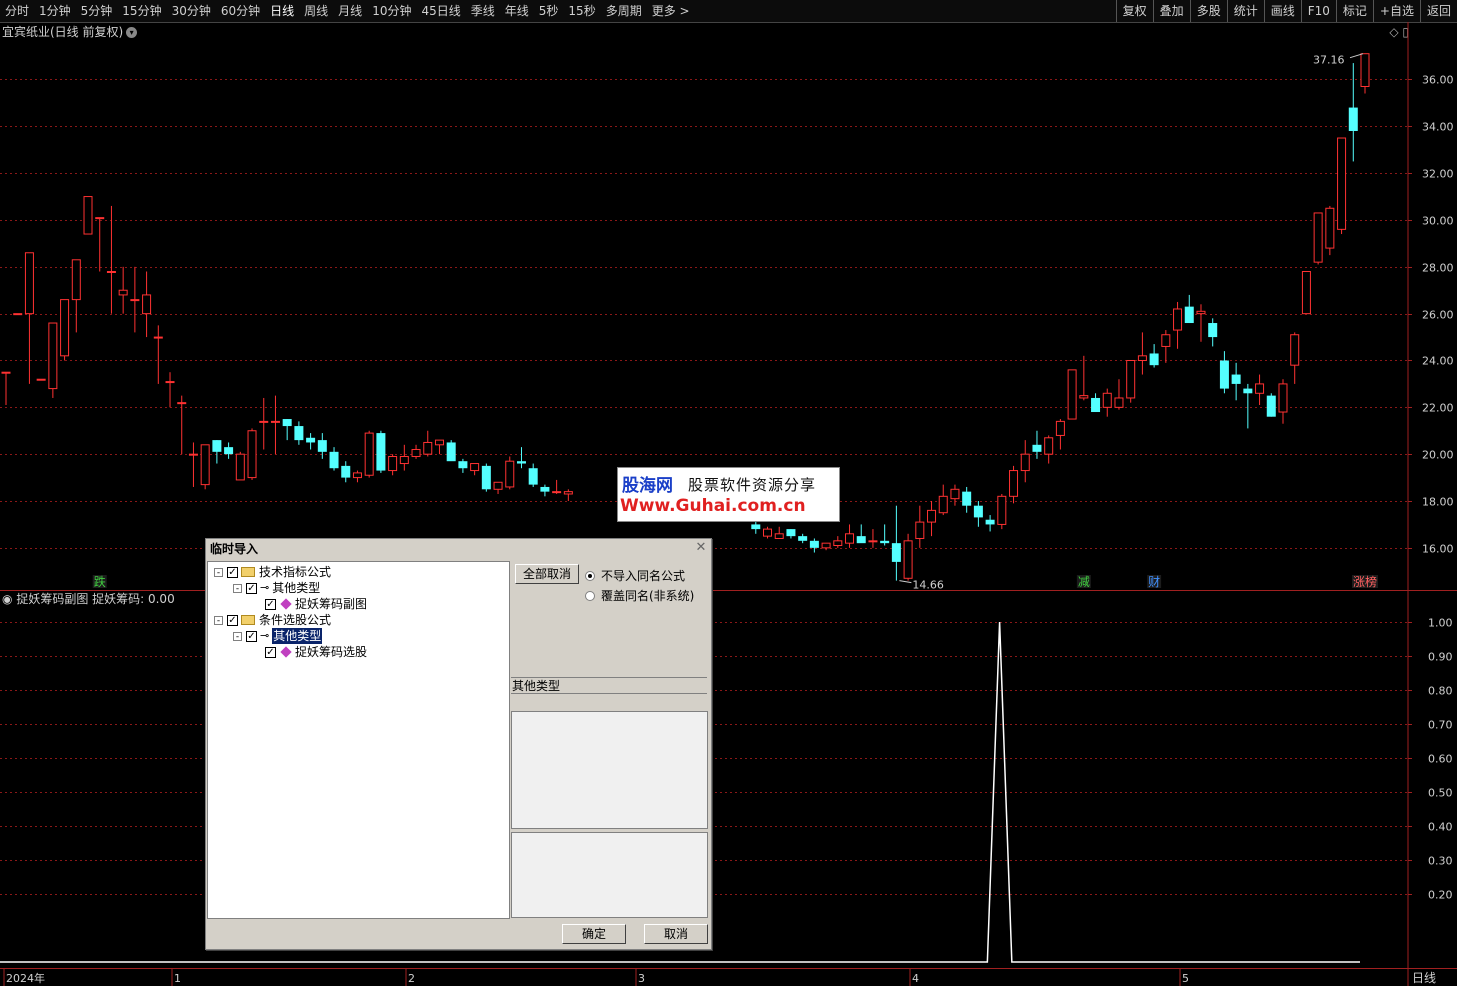 This screenshot has height=986, width=1457. I want to click on price-tick-label: 24.00, so click(1438, 361).